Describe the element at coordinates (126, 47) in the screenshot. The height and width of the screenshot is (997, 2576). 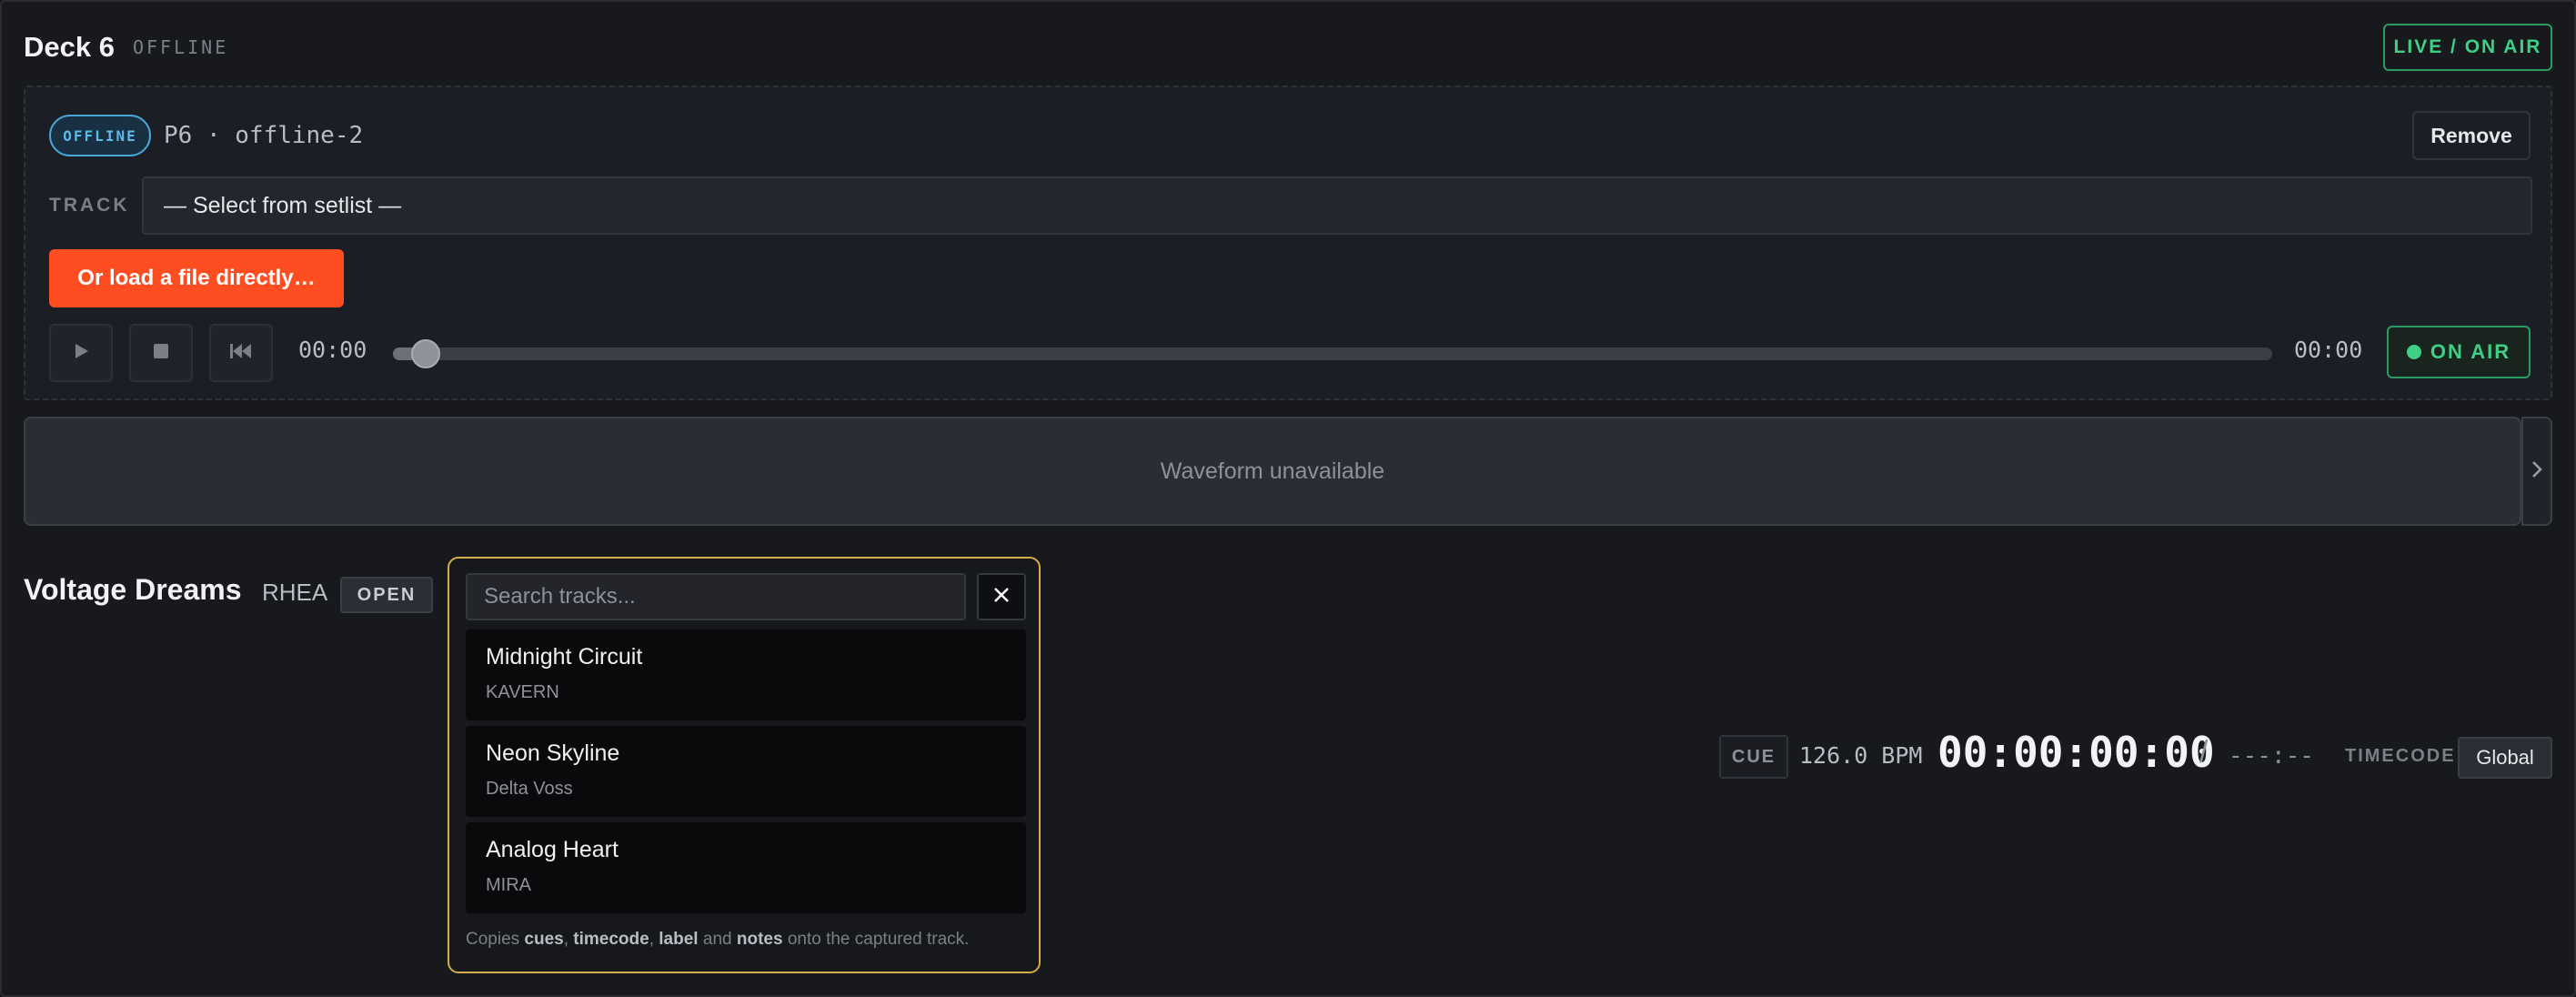
I see `deck-header: Deck 6 OFFLINE` at that location.